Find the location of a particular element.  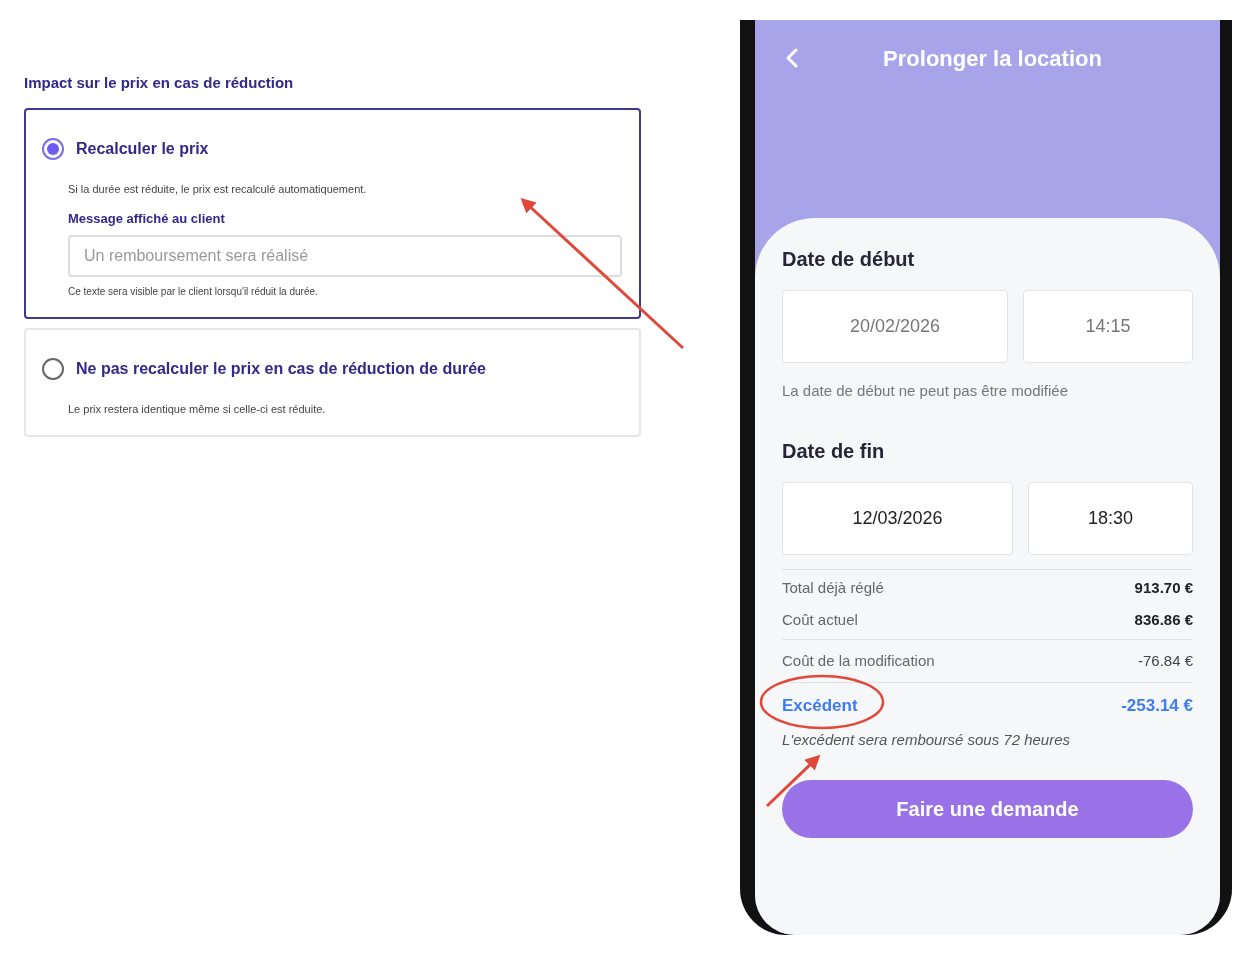

annotation-arrow is located at coordinates (793, 781).